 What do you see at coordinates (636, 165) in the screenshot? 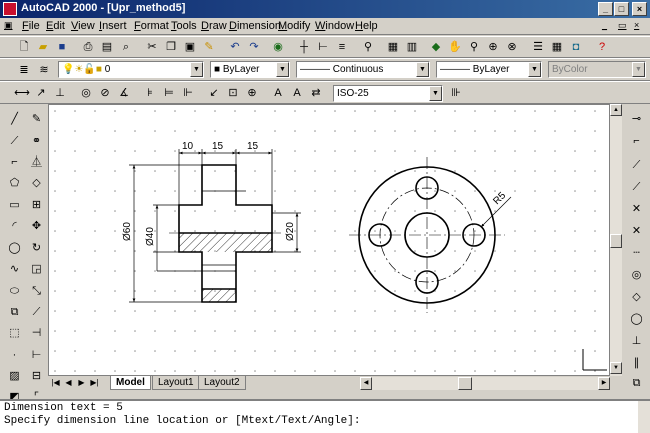
I see `snap-endpoint-icon: ⟋` at bounding box center [636, 165].